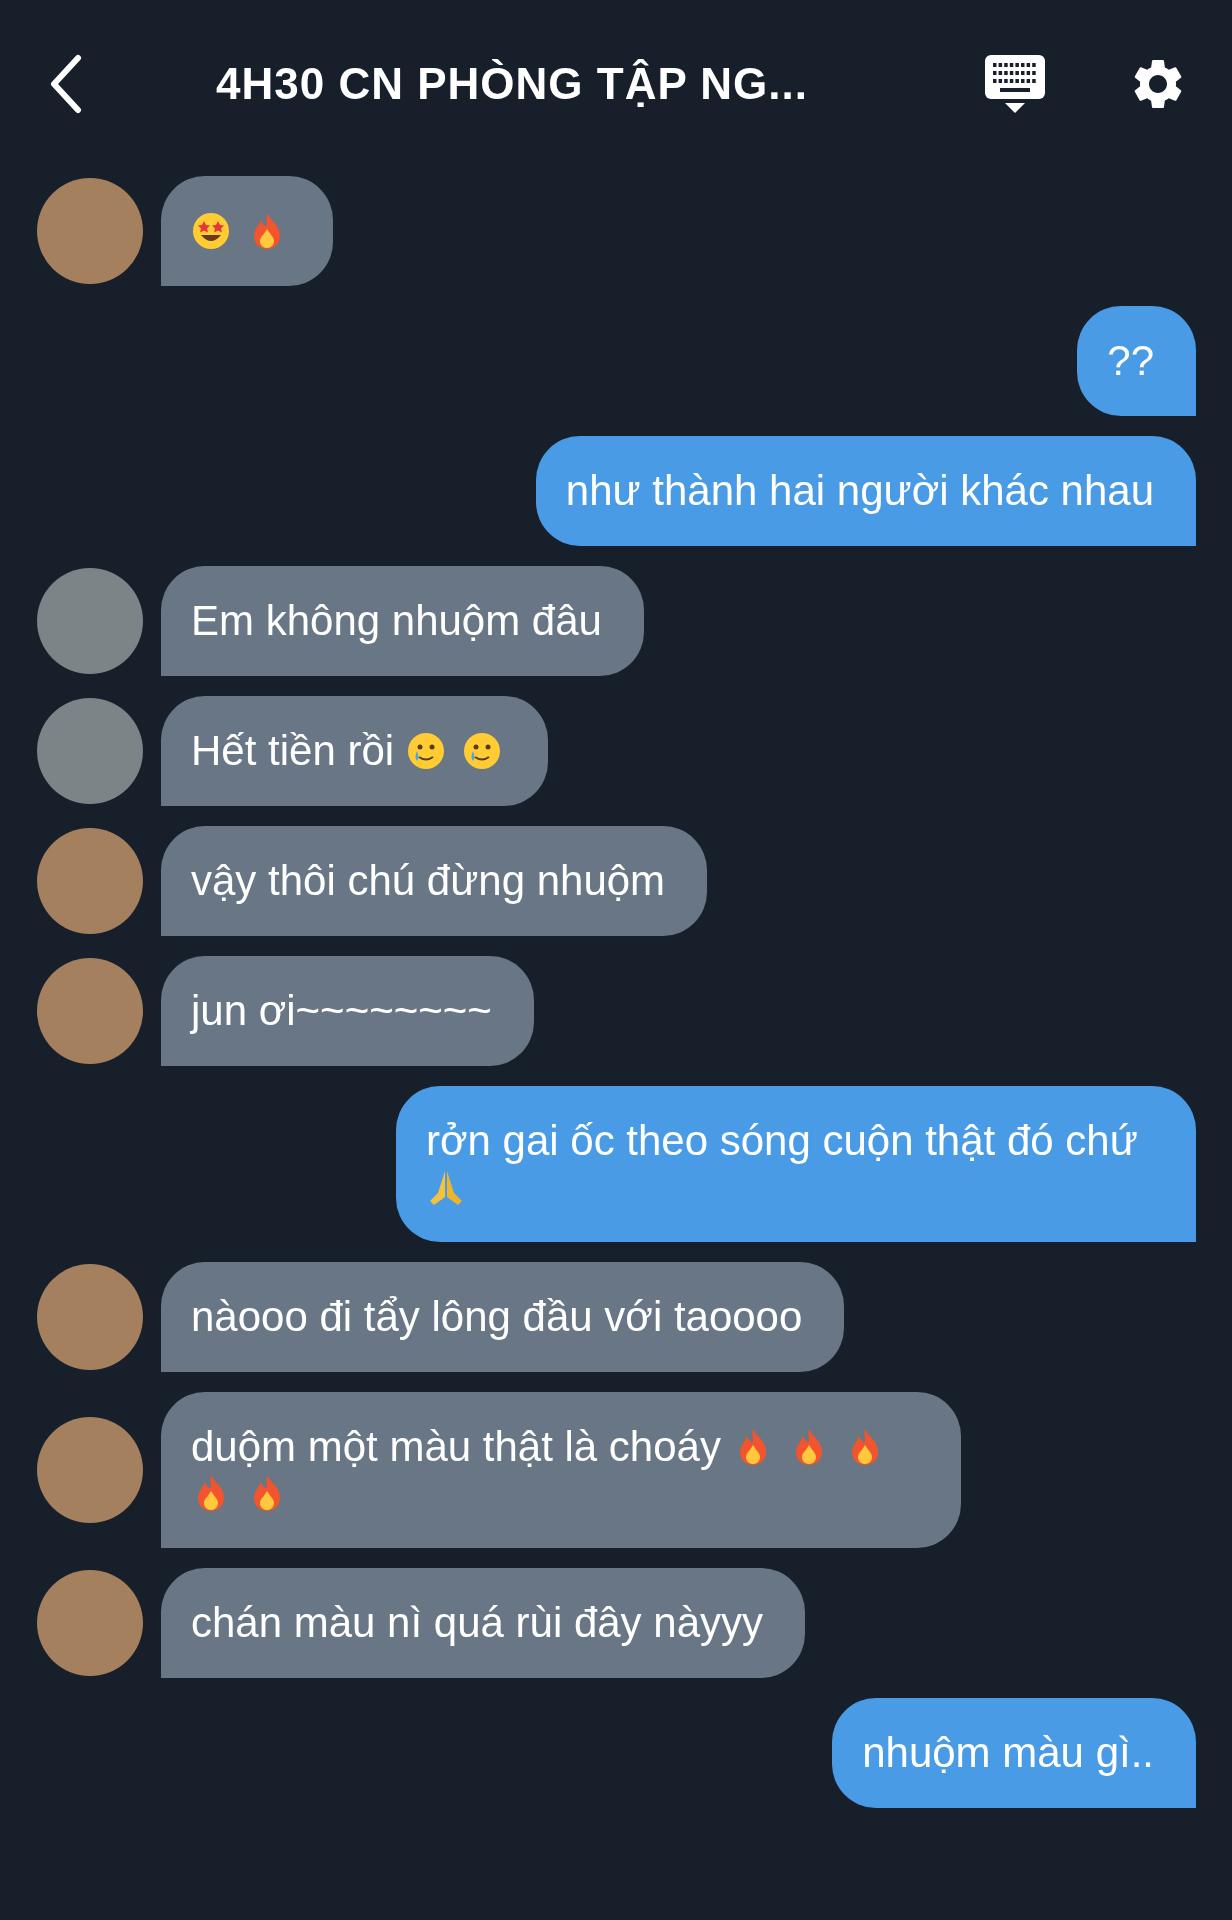  What do you see at coordinates (1008, 1752) in the screenshot?
I see `message-text: nhuộm màu gì..` at bounding box center [1008, 1752].